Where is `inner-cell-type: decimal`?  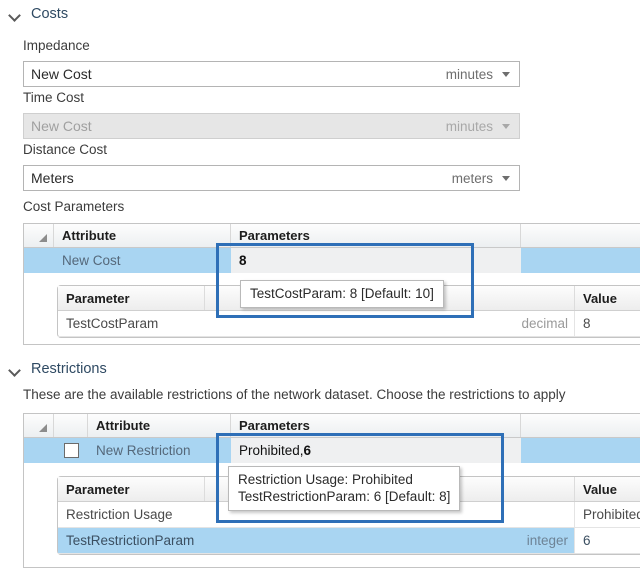
inner-cell-type: decimal is located at coordinates (390, 323).